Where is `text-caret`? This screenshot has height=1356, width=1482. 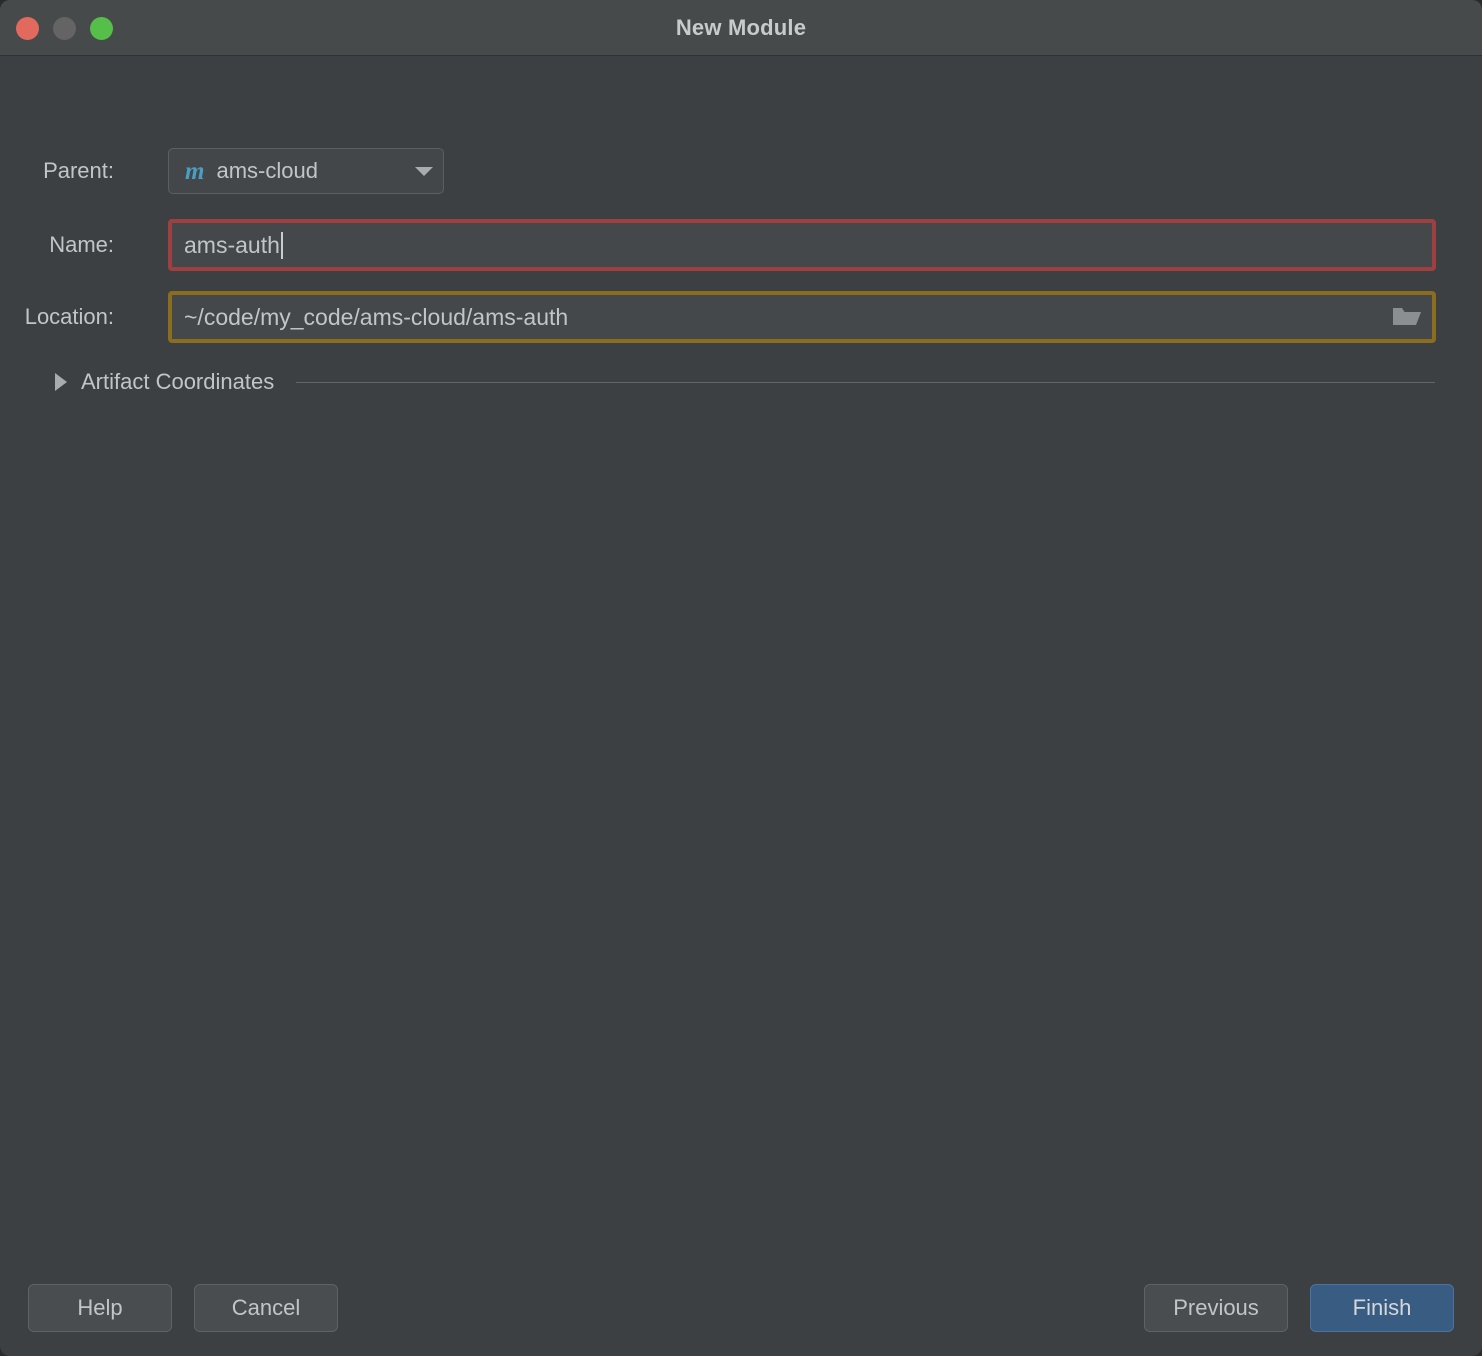 text-caret is located at coordinates (281, 245).